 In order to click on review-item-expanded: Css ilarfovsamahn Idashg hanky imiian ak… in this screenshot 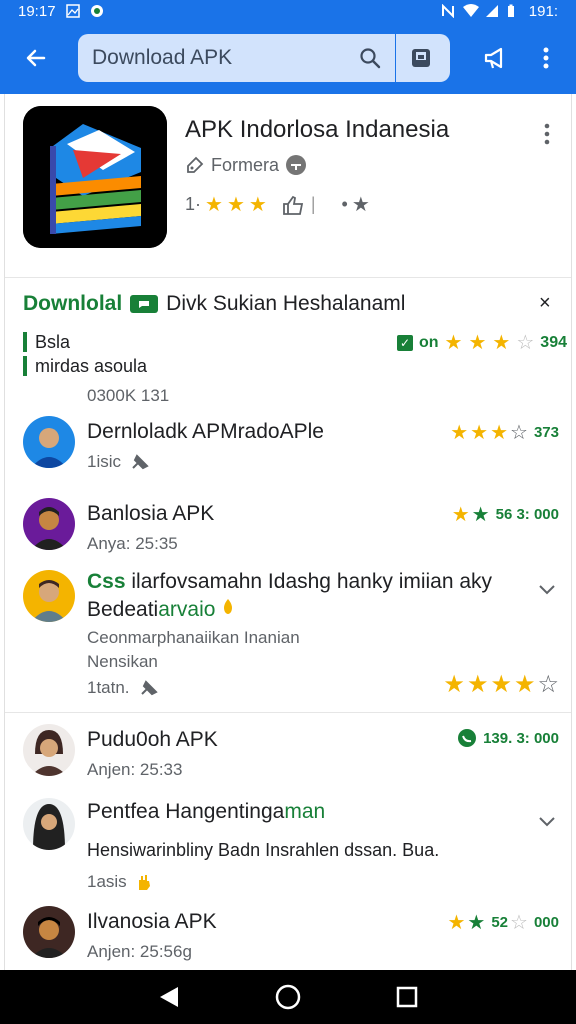, I will do `click(293, 635)`.